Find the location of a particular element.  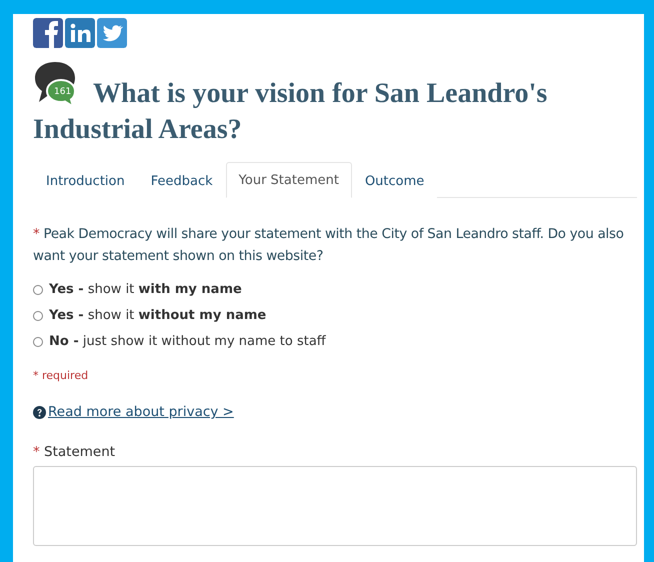

page-title: Industrial Areas? is located at coordinates (138, 130).